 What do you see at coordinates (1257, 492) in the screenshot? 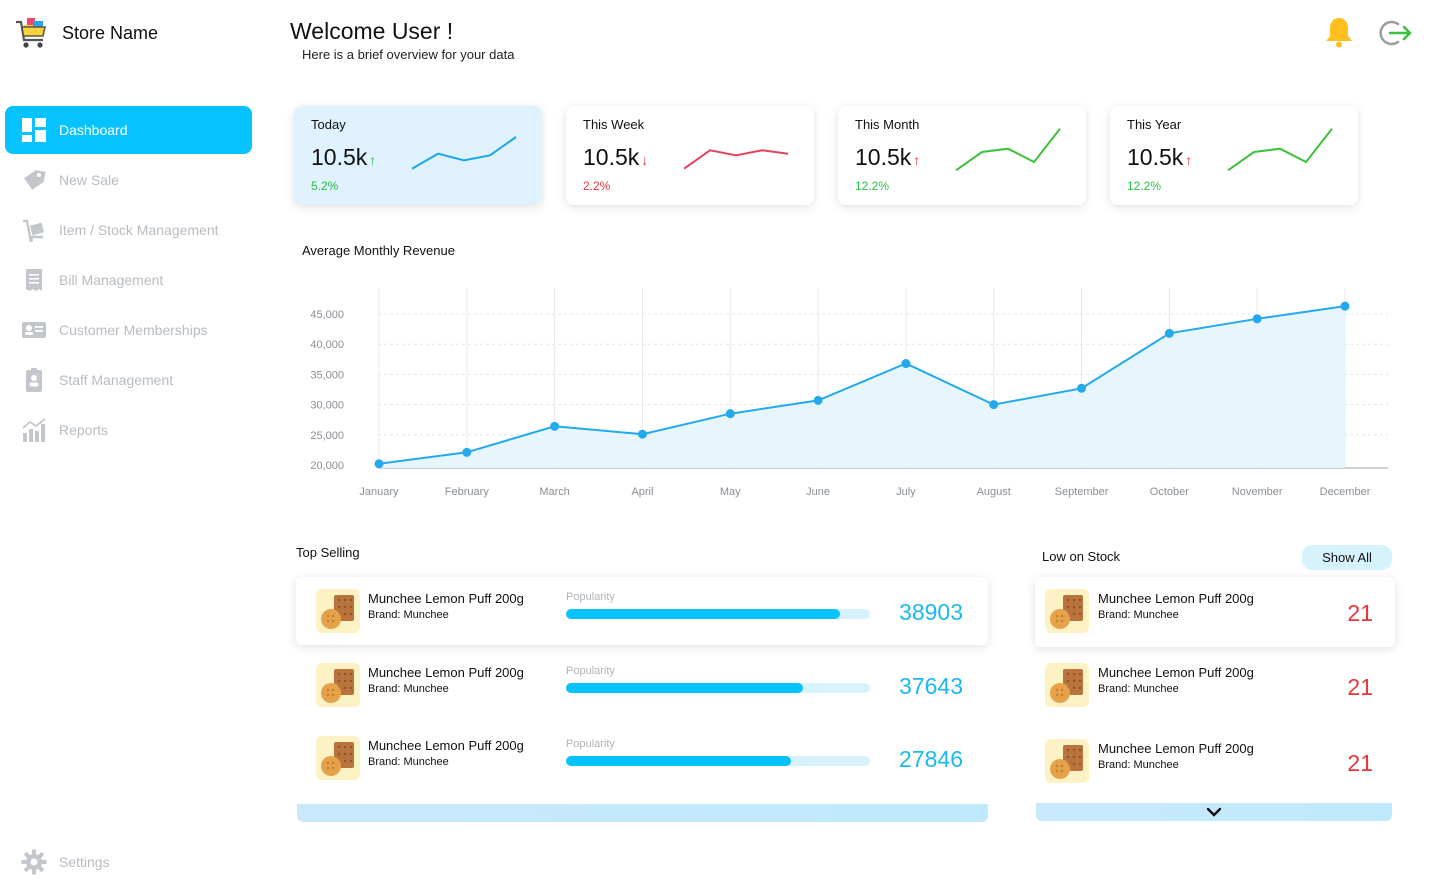
I see `x-tick-label: November` at bounding box center [1257, 492].